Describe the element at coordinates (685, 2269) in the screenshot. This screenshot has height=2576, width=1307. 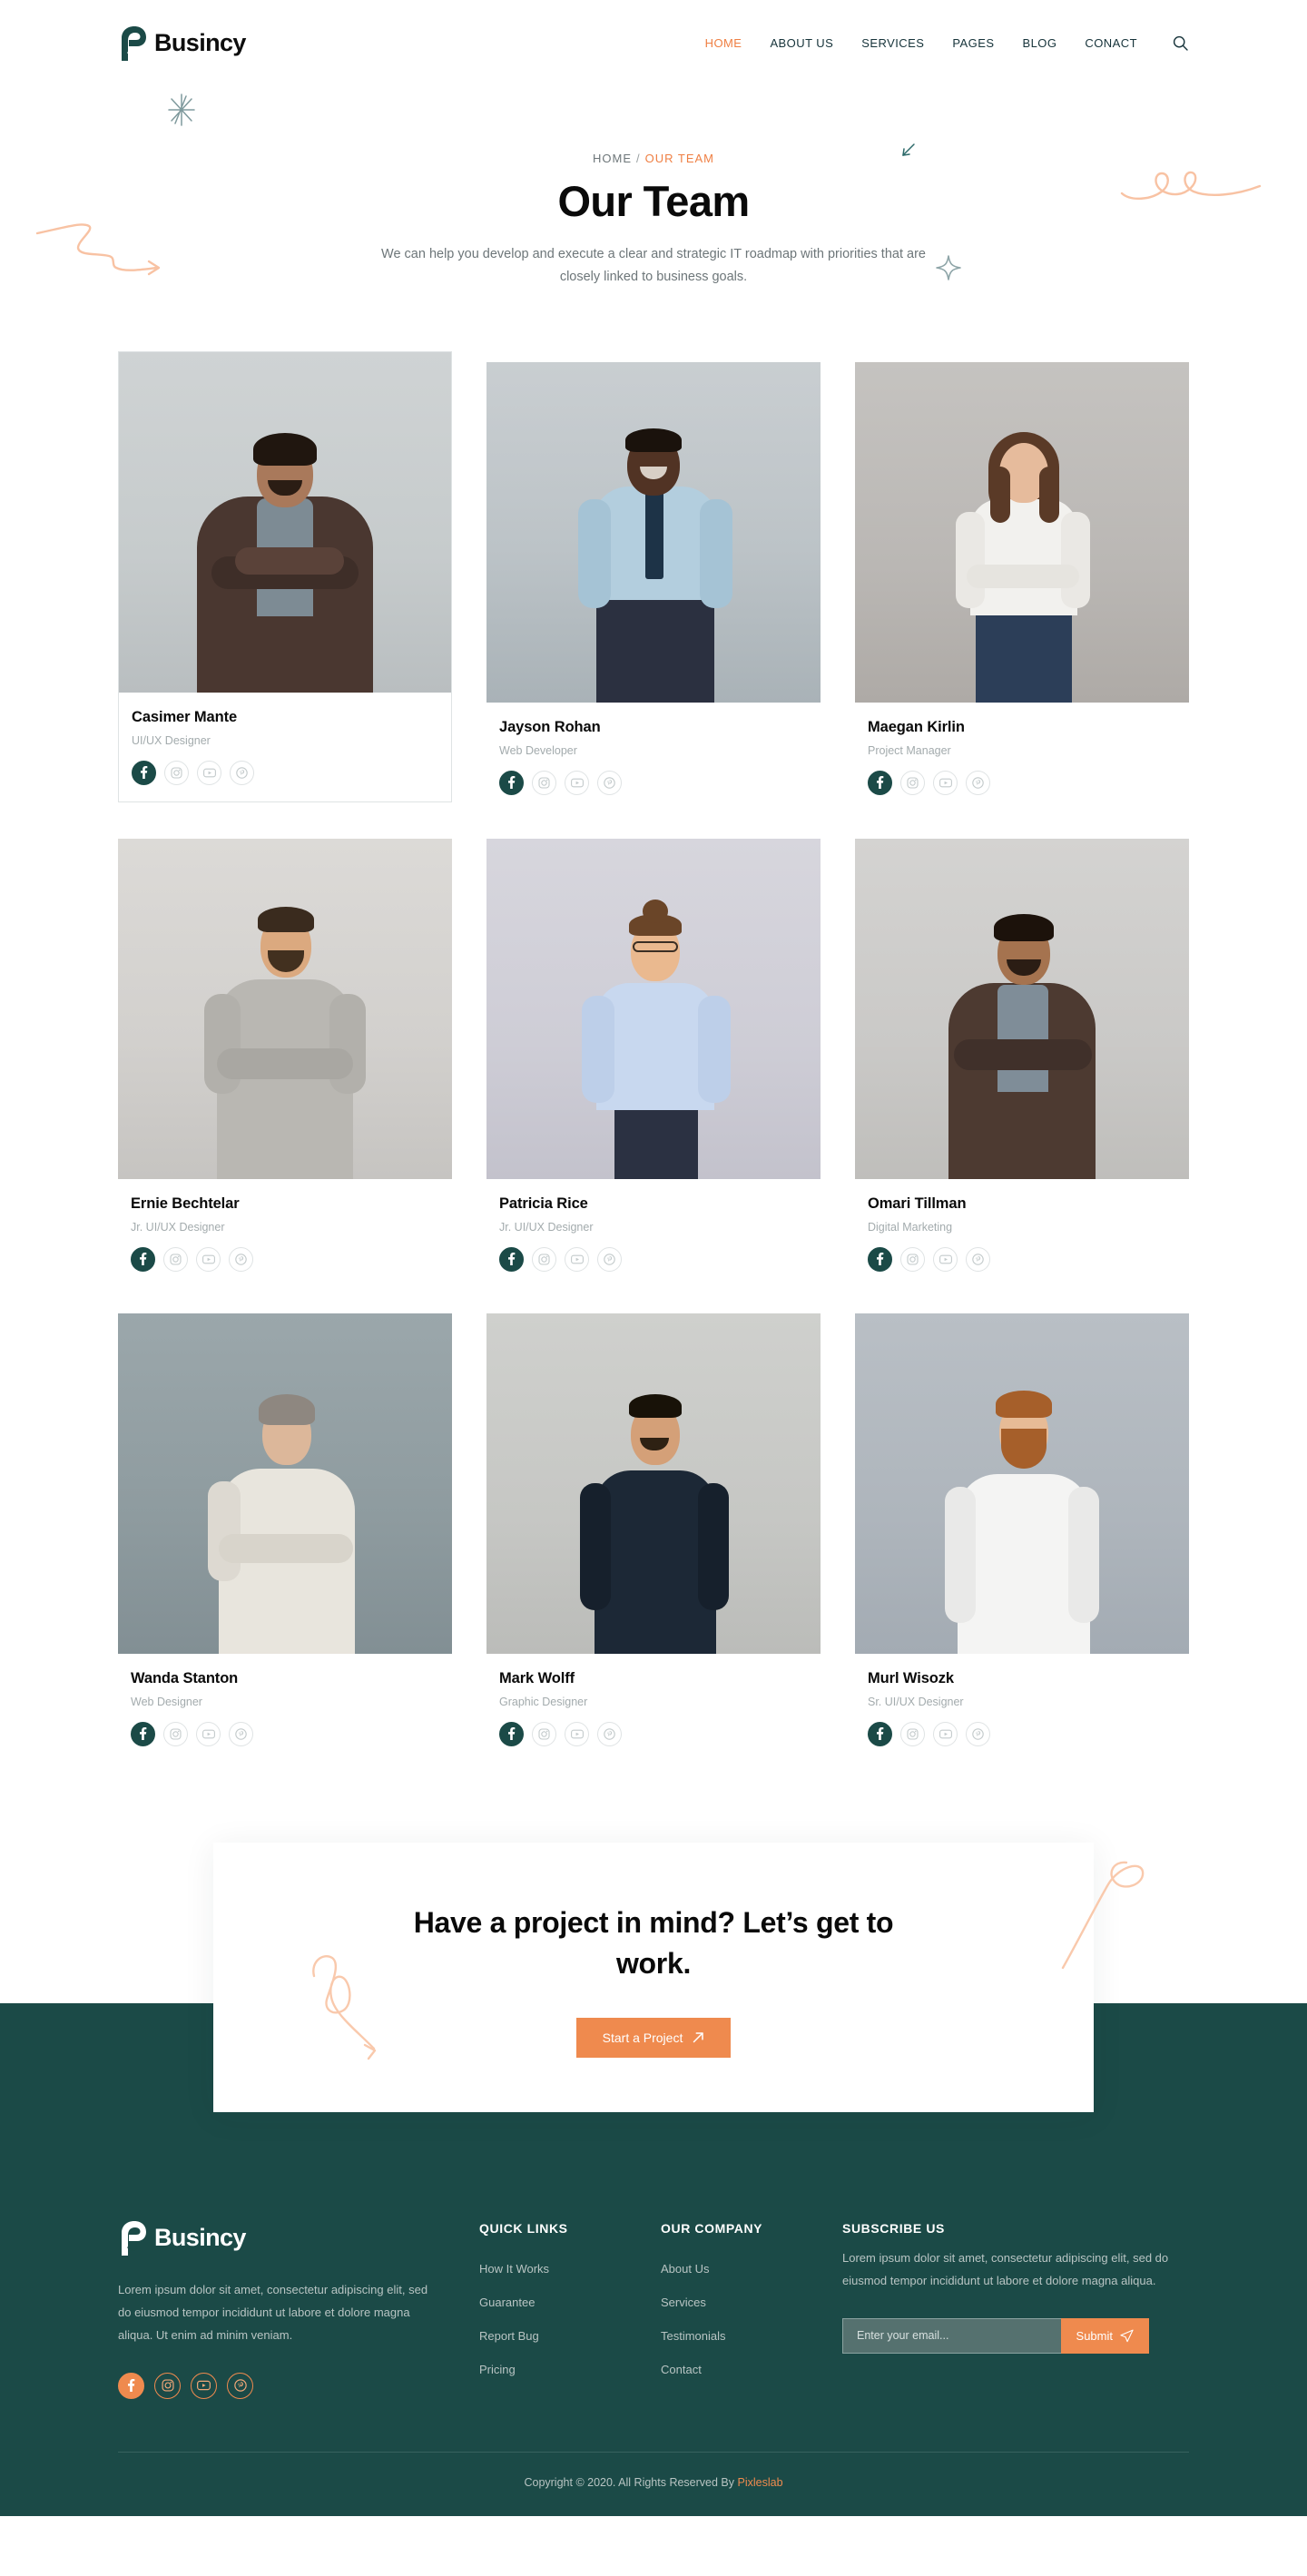
I see `company-link-about-us: About Us` at that location.